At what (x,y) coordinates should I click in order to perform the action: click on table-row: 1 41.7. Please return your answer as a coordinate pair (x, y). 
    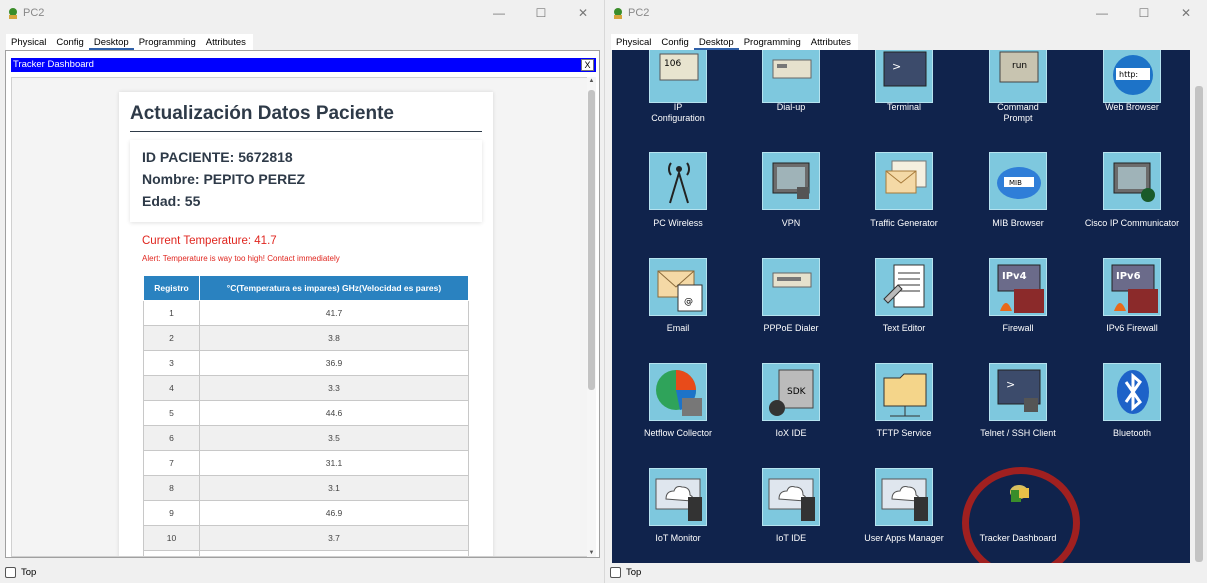
    Looking at the image, I should click on (306, 313).